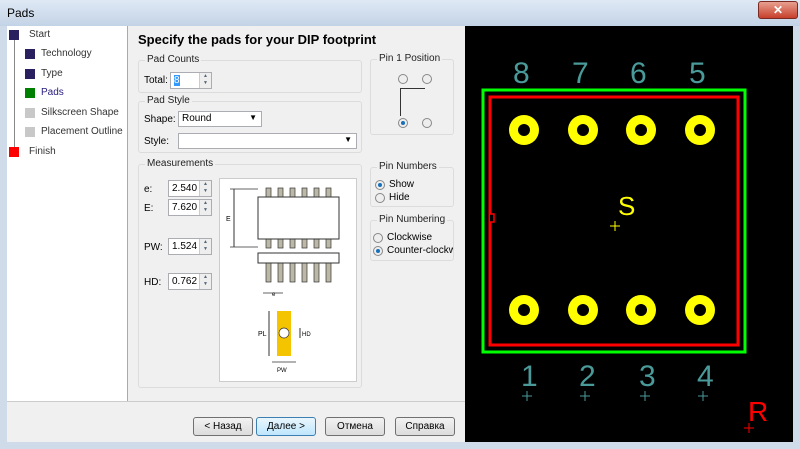  What do you see at coordinates (82, 131) in the screenshot?
I see `step-label: Placement Outline` at bounding box center [82, 131].